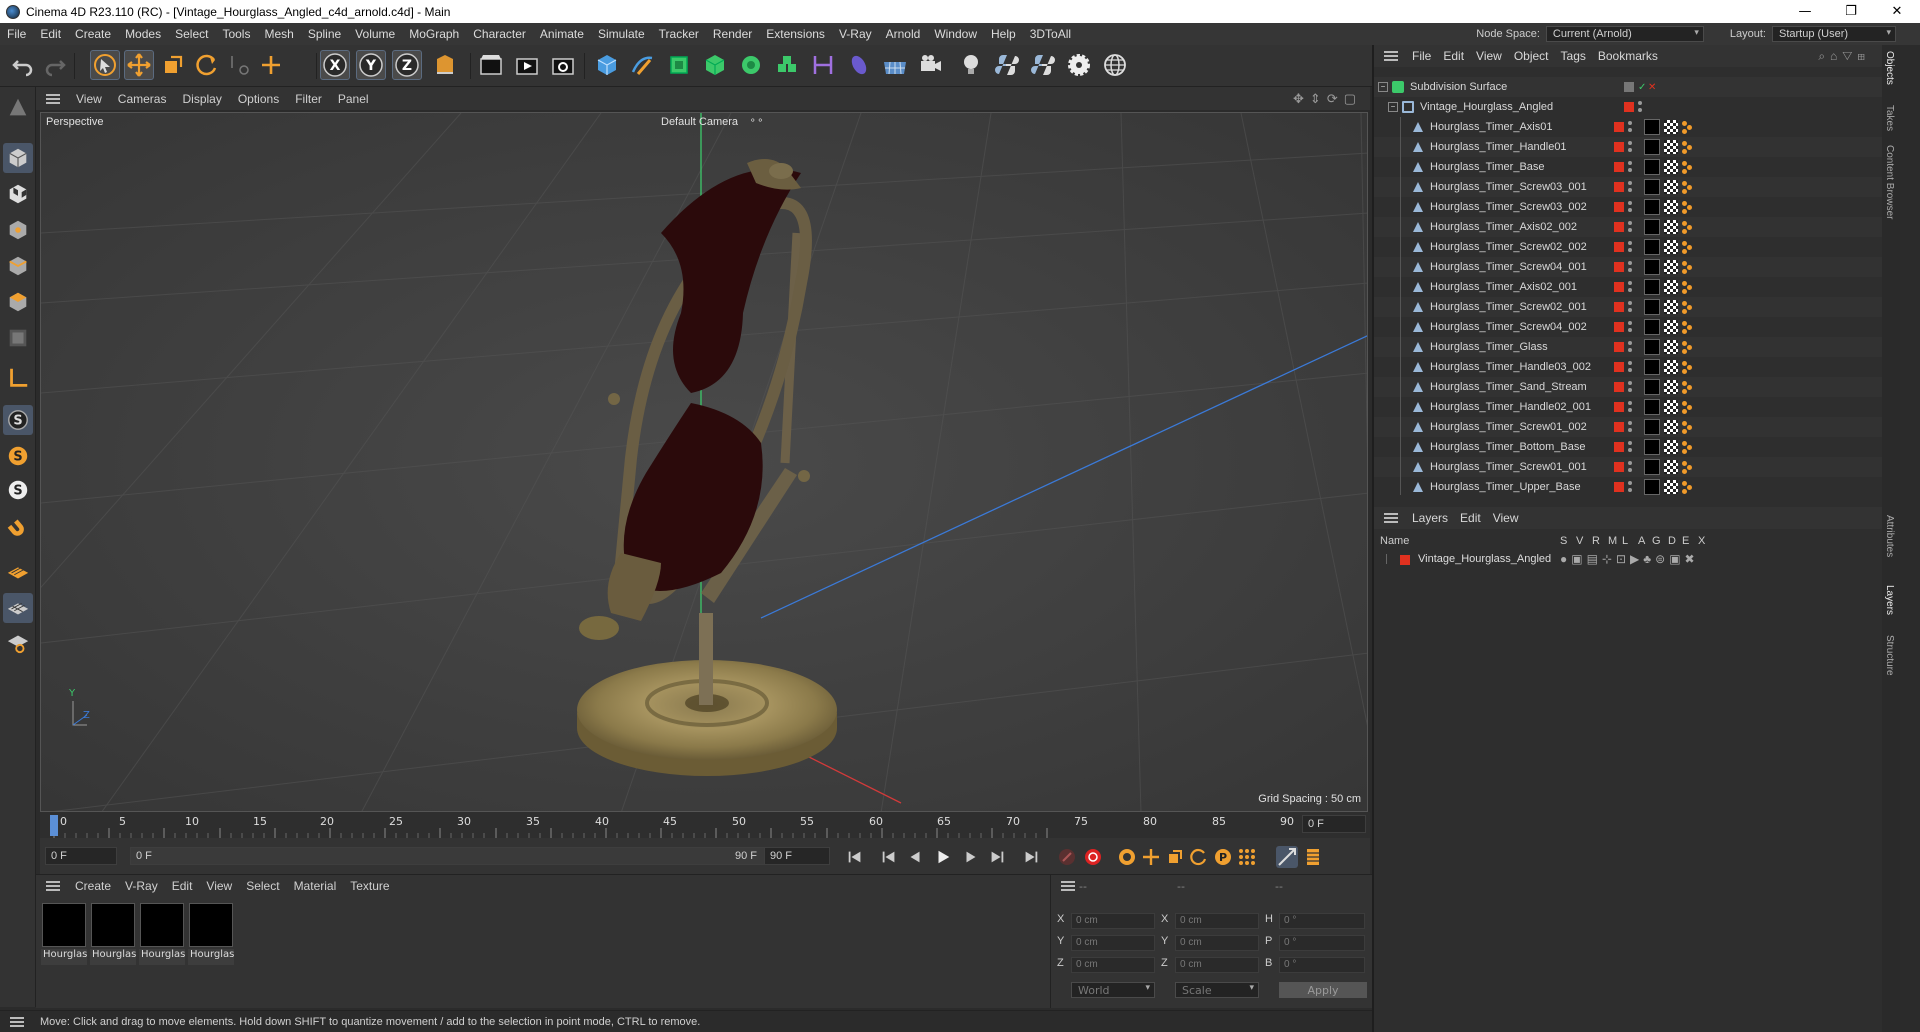 The width and height of the screenshot is (1920, 1032). I want to click on scale-key-button, so click(1175, 857).